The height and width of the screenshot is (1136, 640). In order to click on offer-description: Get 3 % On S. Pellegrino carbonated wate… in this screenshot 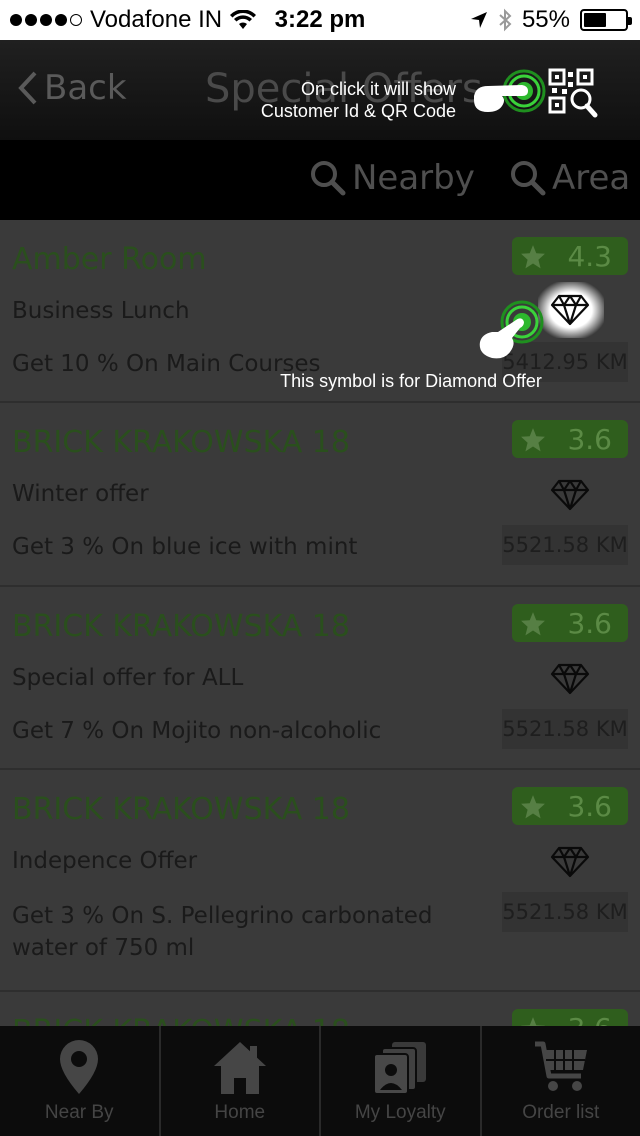, I will do `click(222, 932)`.